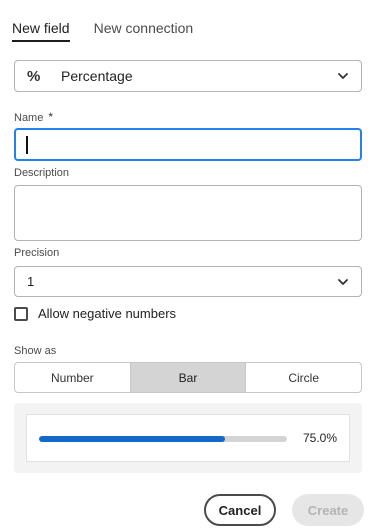  What do you see at coordinates (37, 253) in the screenshot?
I see `precision-label: Precision` at bounding box center [37, 253].